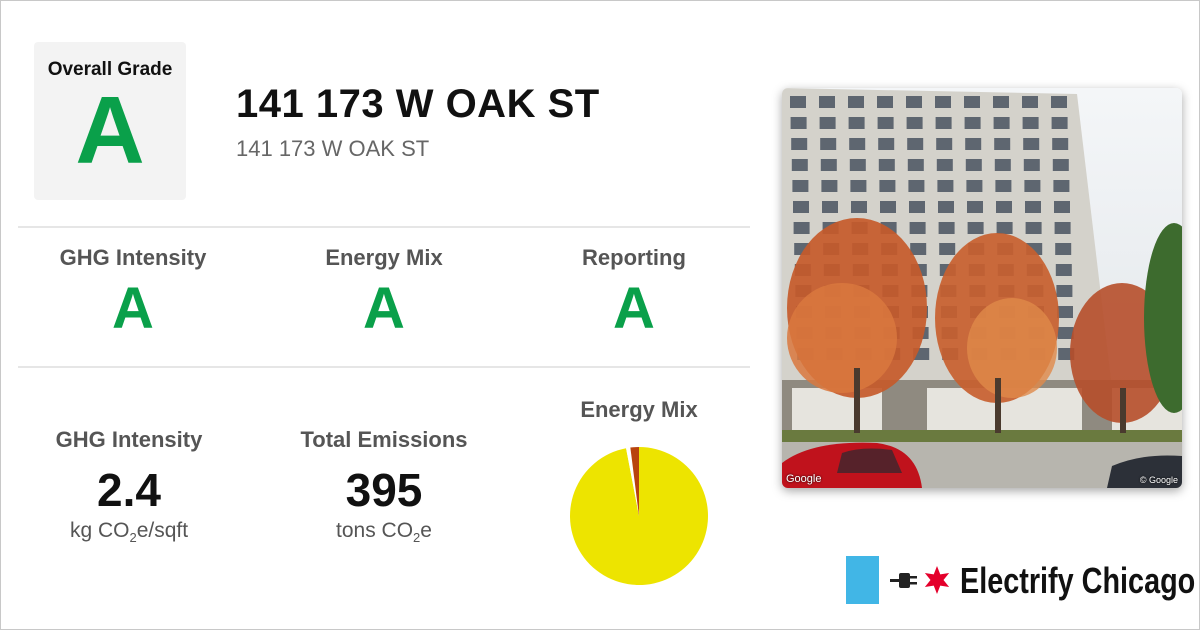  What do you see at coordinates (110, 130) in the screenshot?
I see `overall-grade-value: A` at bounding box center [110, 130].